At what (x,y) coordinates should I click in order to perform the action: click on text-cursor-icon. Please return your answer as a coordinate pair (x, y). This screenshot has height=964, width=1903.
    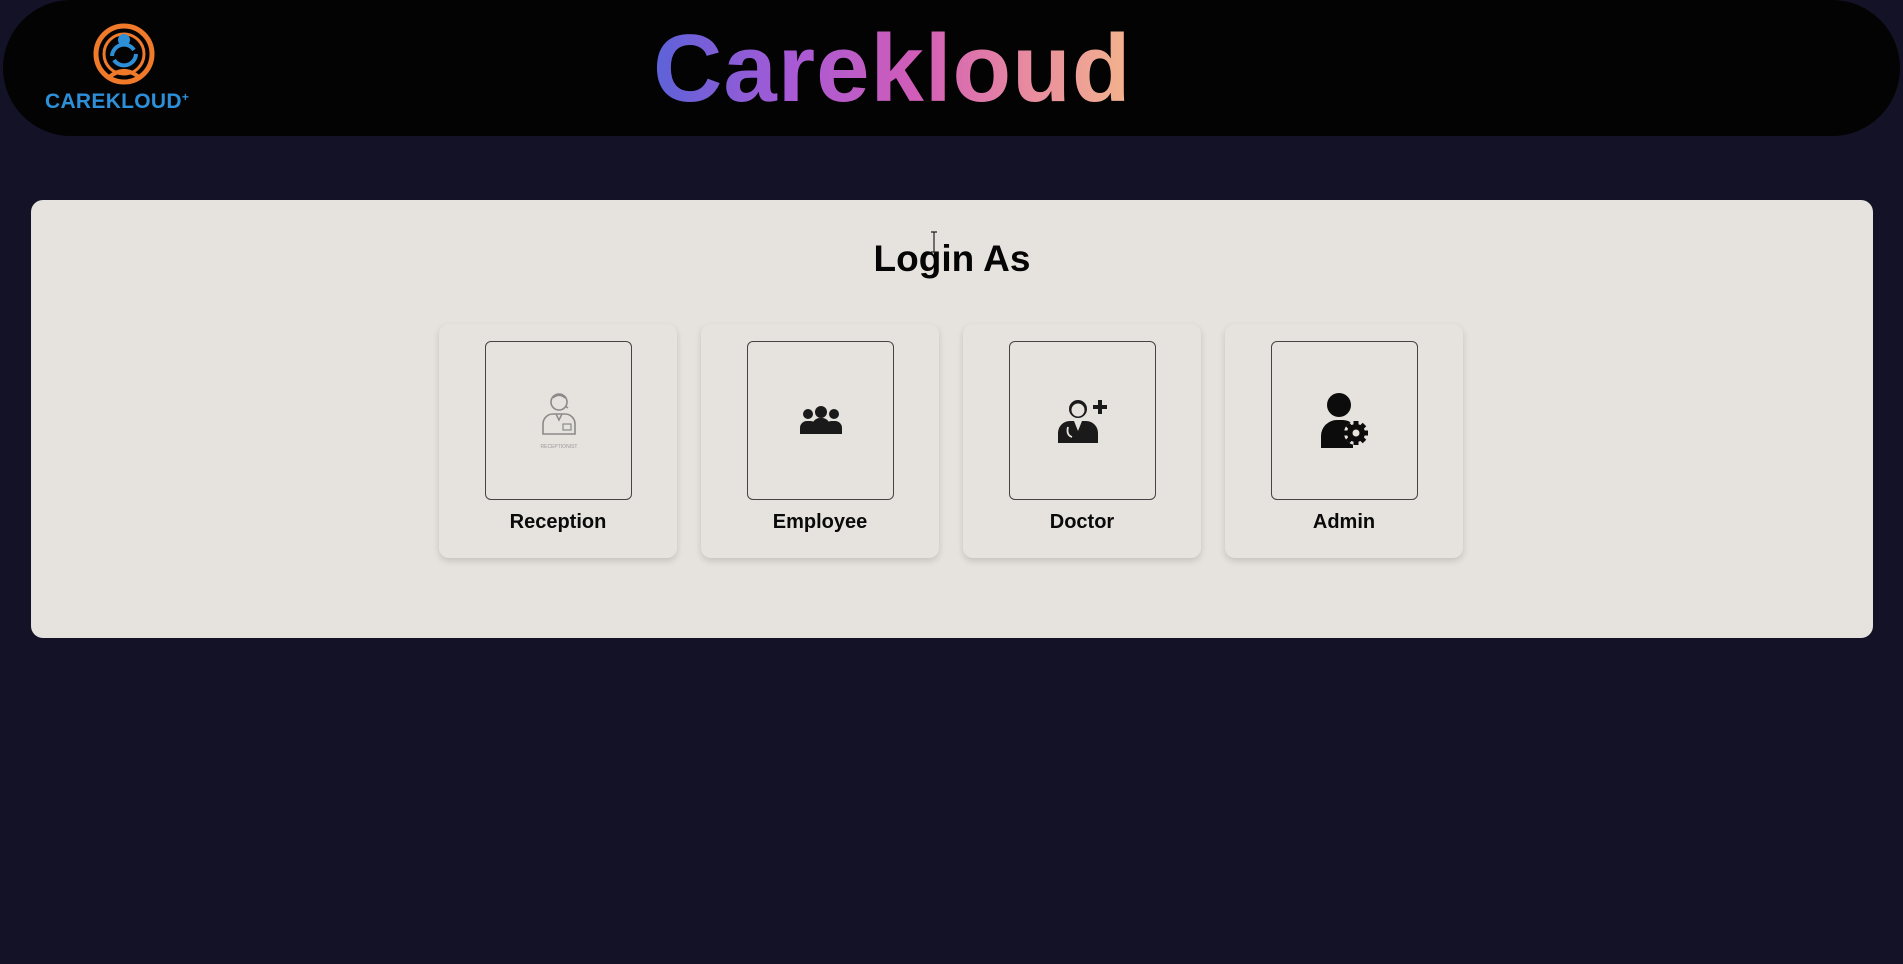
    Looking at the image, I should click on (934, 242).